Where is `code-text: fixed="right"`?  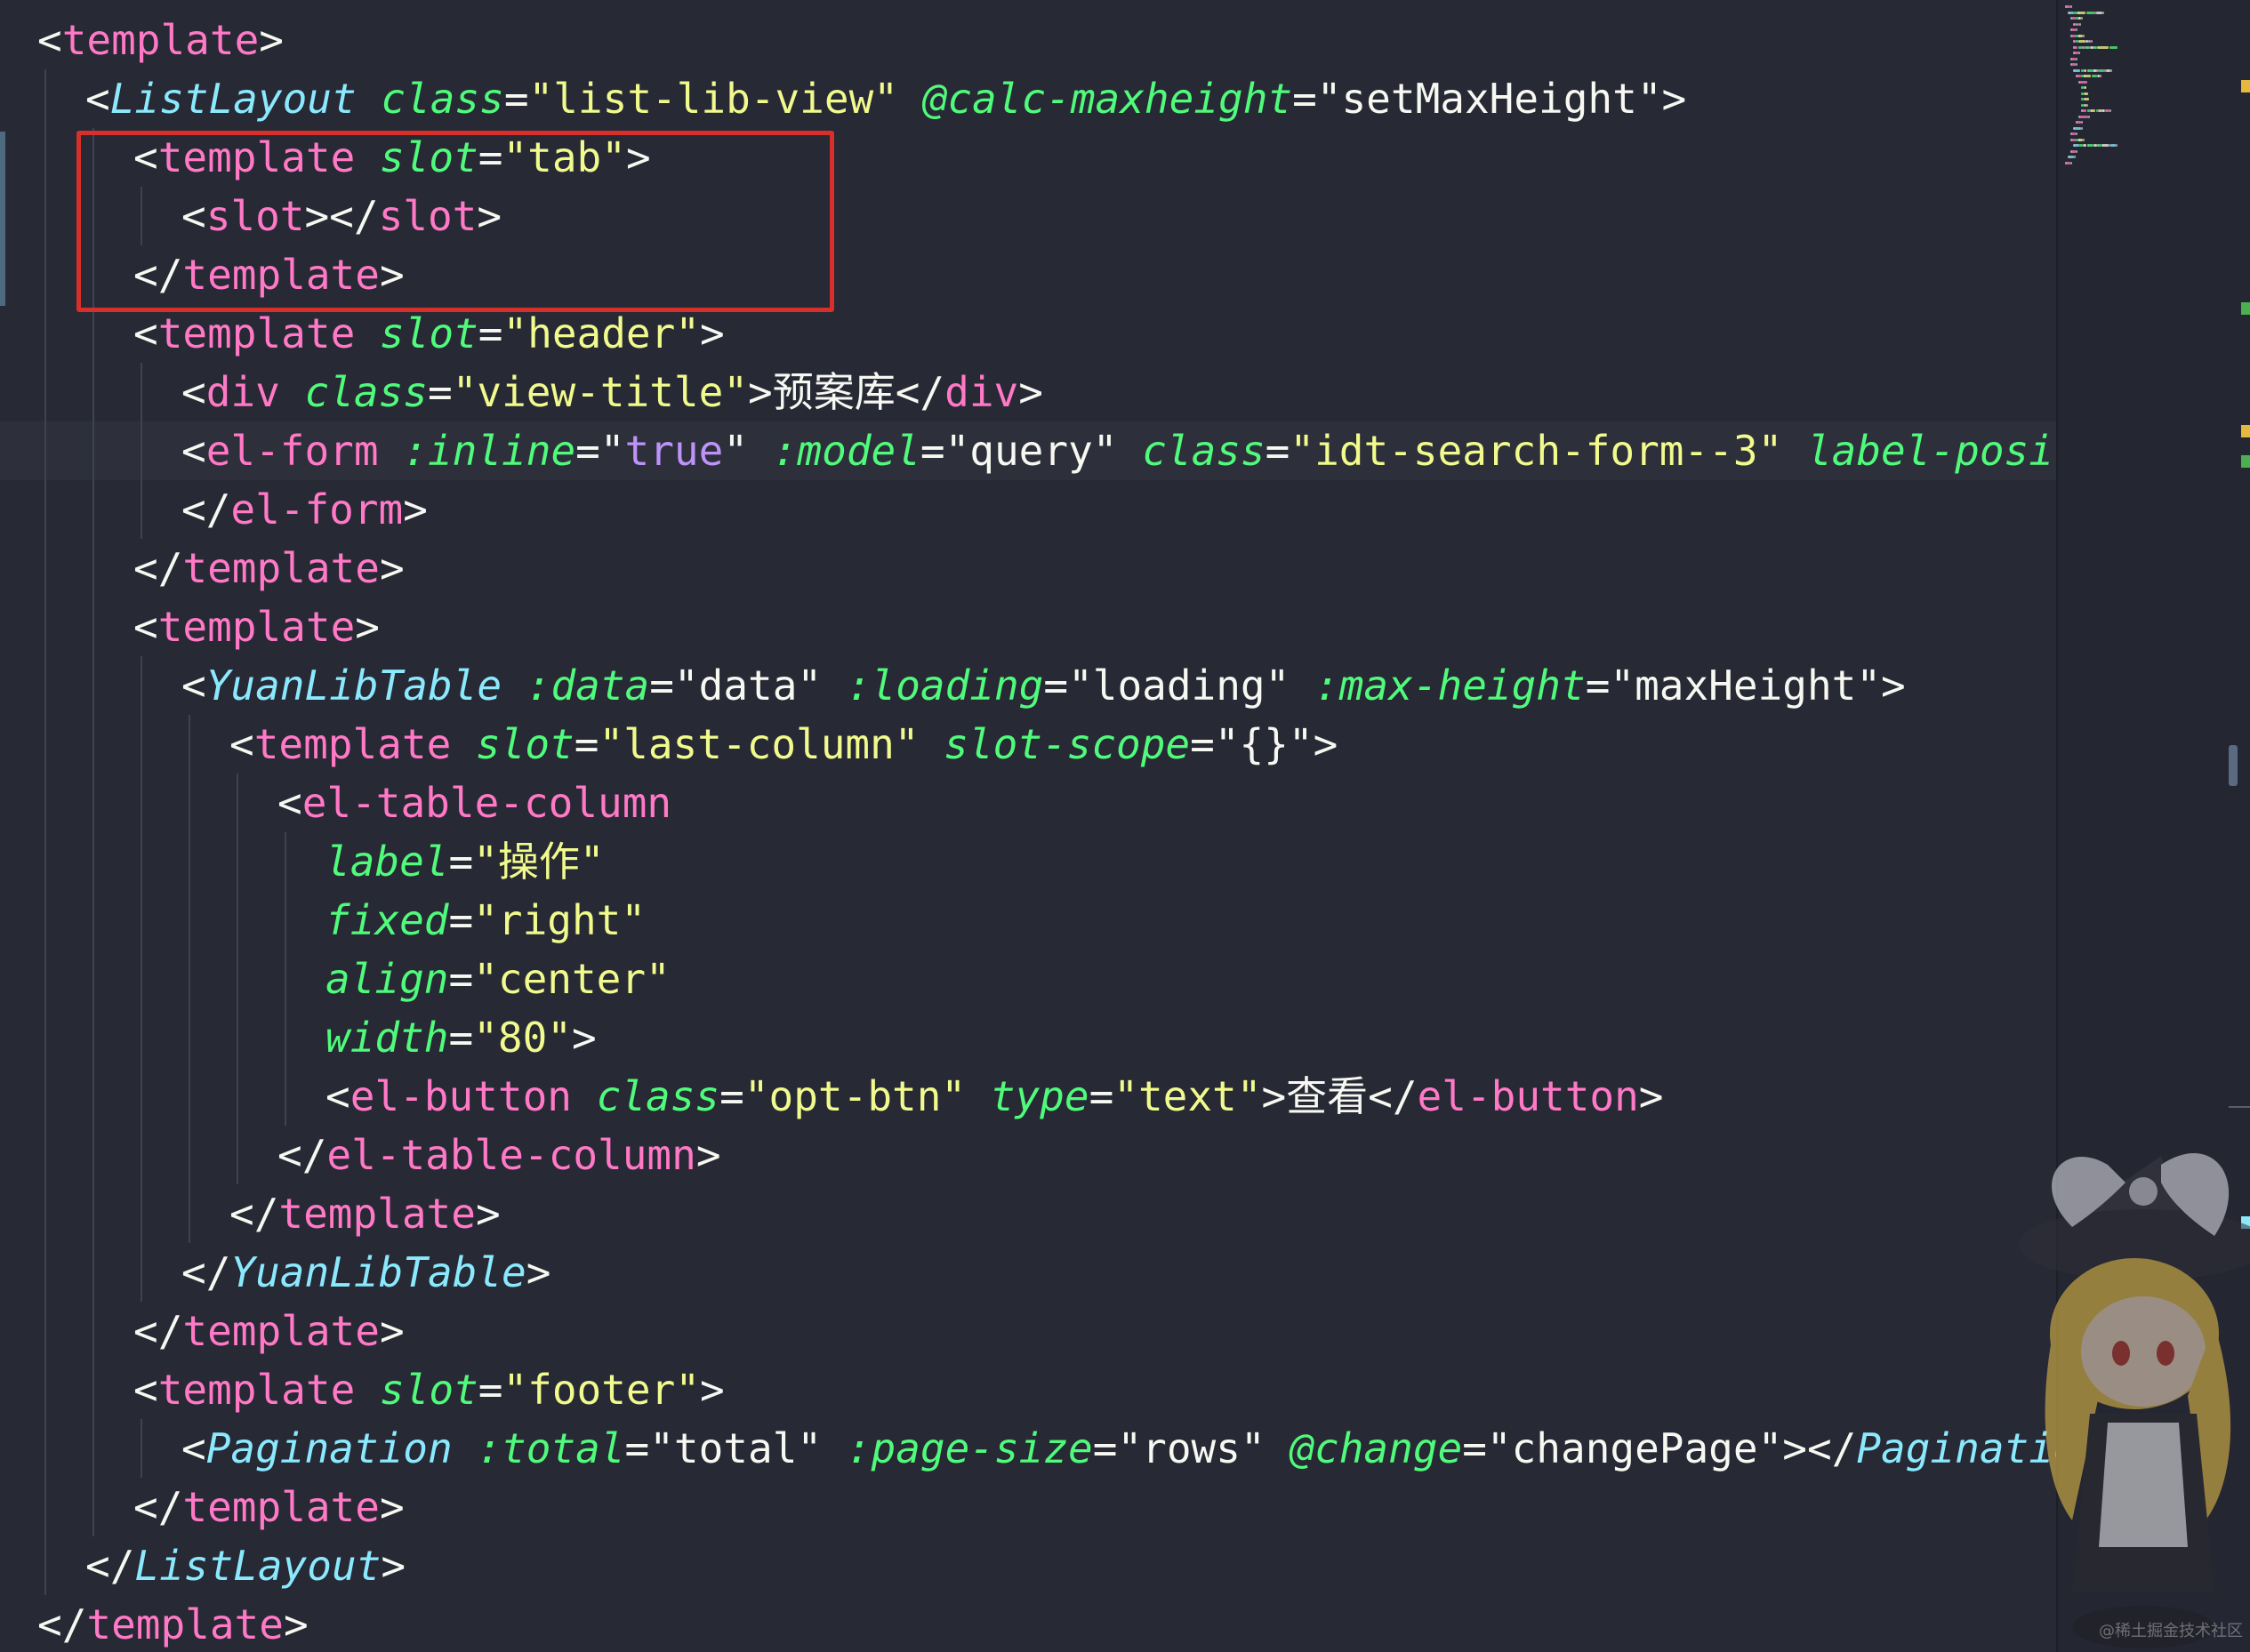
code-text: fixed="right" is located at coordinates (485, 921).